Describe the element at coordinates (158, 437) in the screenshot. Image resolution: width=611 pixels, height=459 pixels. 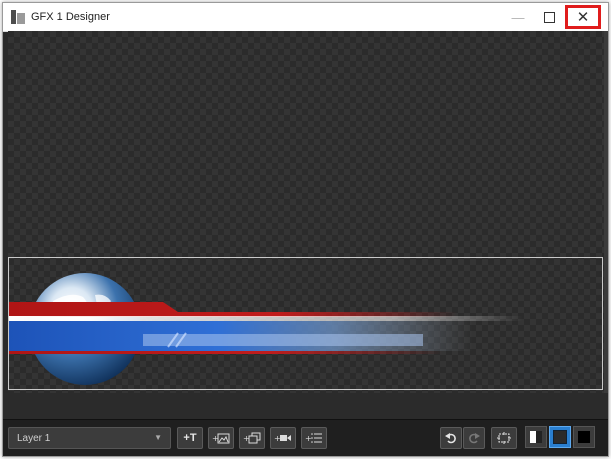
I see `chevron-down-icon: ▼` at that location.